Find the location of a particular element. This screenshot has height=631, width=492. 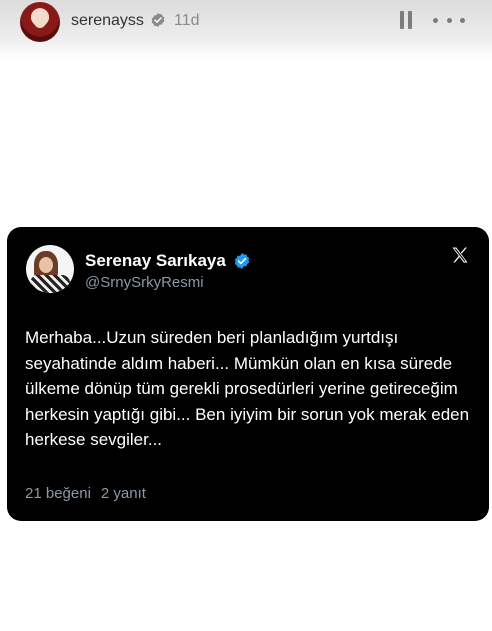

tweet-stats: 21 beğeni 2 yanıt is located at coordinates (85, 493).